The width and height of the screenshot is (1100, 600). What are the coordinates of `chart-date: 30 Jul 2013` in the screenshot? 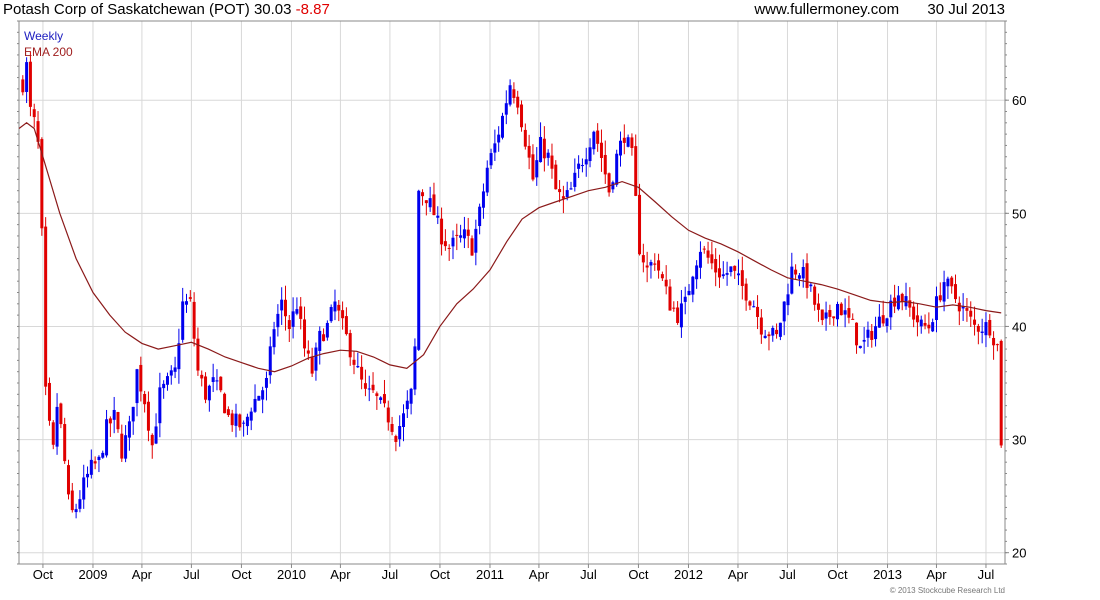 It's located at (966, 9).